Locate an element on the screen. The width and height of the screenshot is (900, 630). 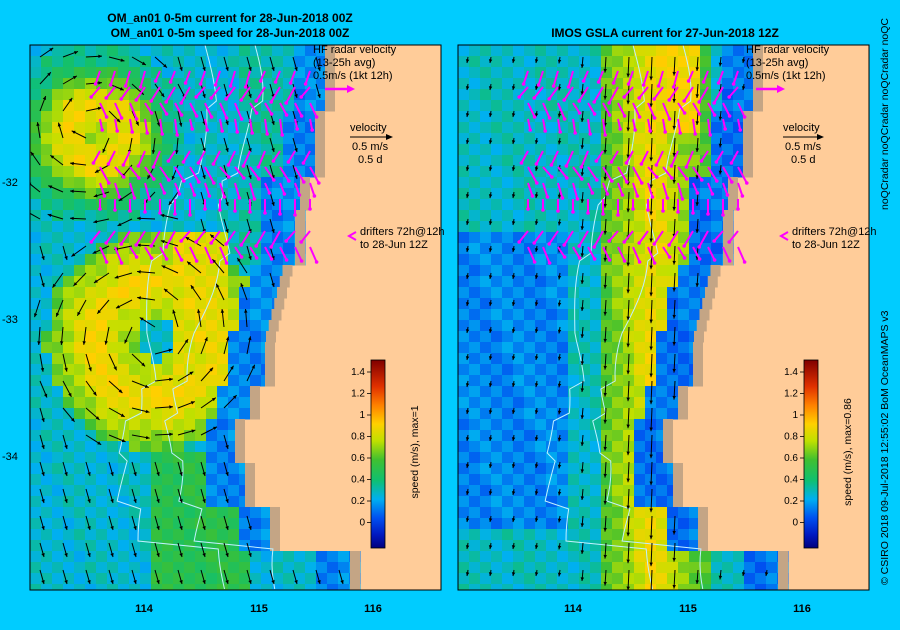
lat-tick-34: -34 is located at coordinates (10, 457).